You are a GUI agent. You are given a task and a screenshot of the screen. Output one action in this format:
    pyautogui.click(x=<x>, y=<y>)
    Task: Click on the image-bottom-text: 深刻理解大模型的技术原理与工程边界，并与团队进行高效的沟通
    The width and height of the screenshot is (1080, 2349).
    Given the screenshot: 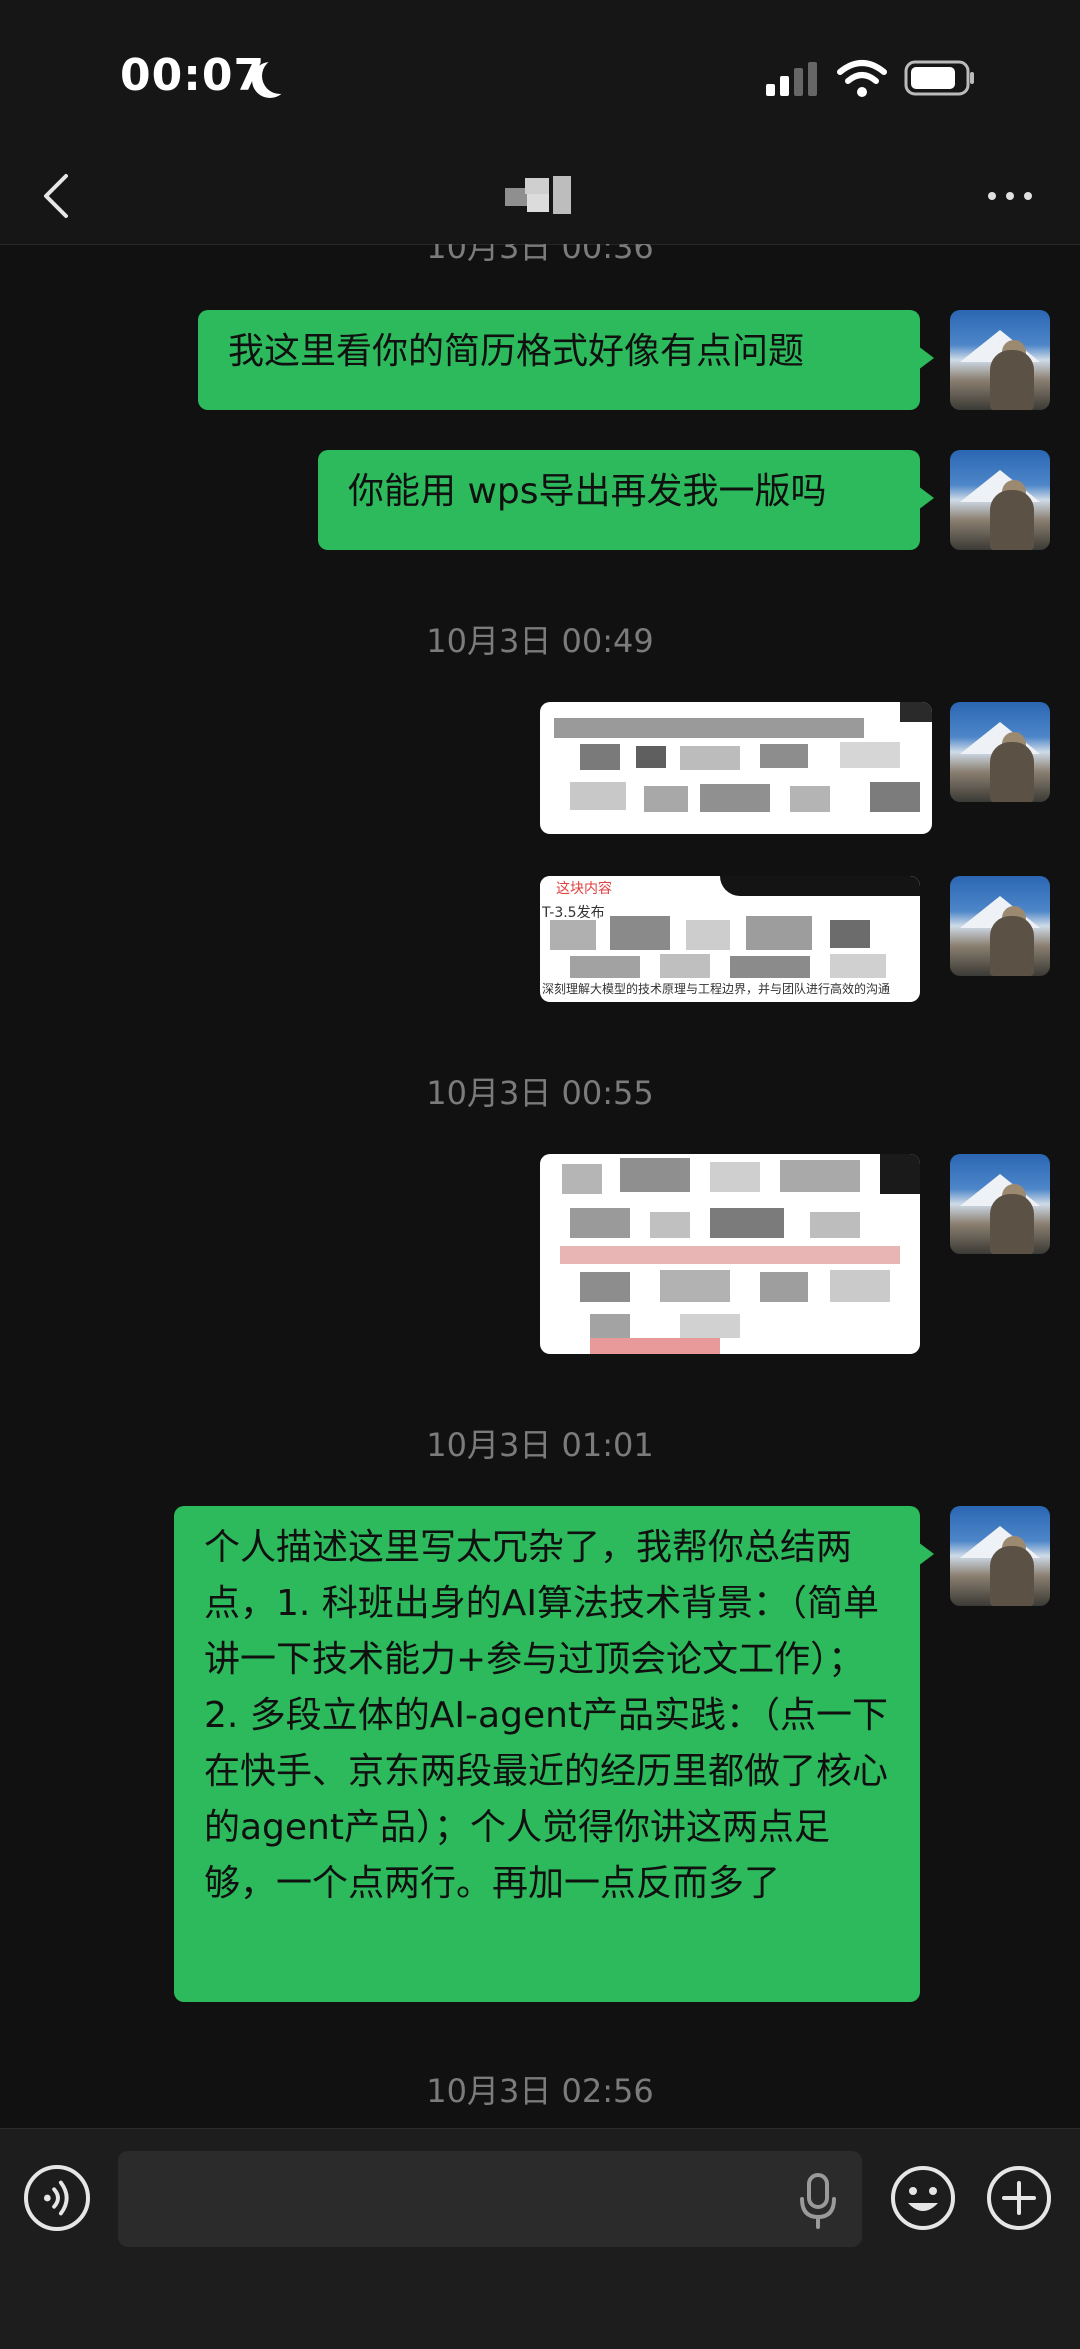 What is the action you would take?
    pyautogui.click(x=716, y=989)
    